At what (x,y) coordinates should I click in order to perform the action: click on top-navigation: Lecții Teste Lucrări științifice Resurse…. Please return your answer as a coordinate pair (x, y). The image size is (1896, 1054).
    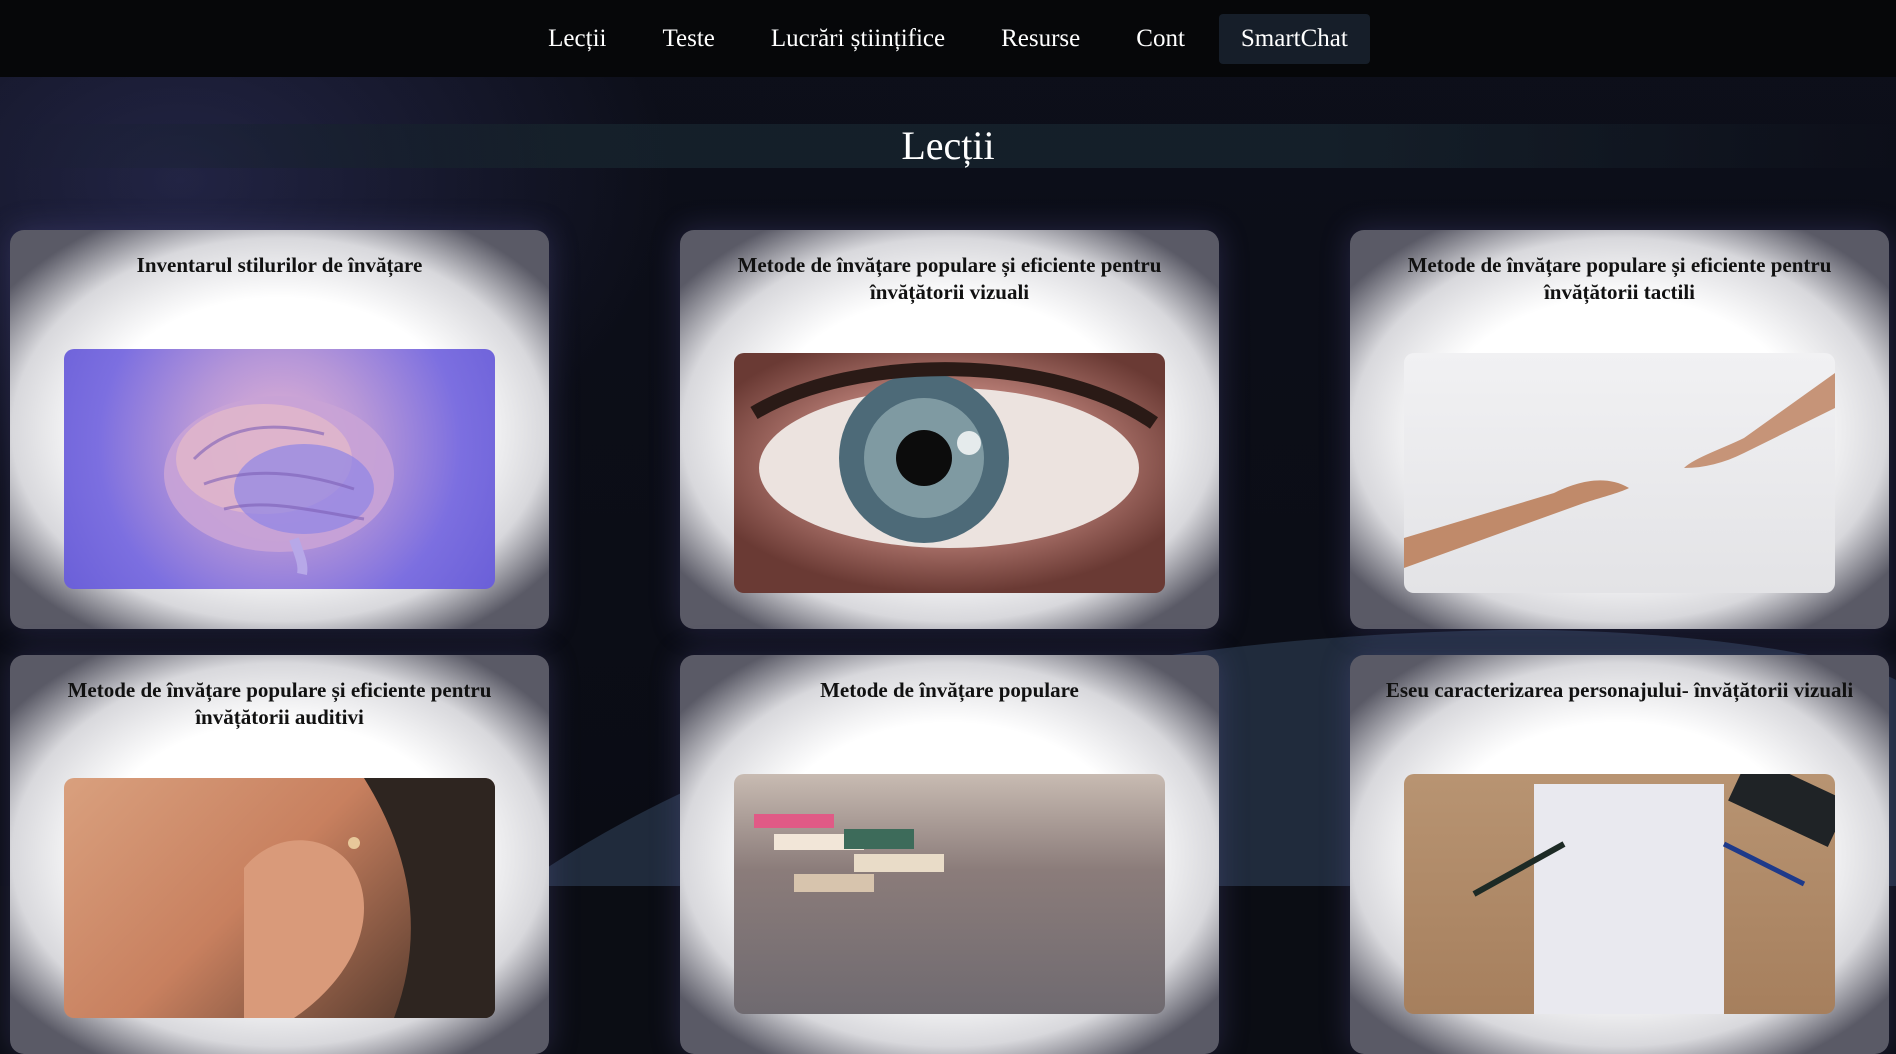
    Looking at the image, I should click on (948, 38).